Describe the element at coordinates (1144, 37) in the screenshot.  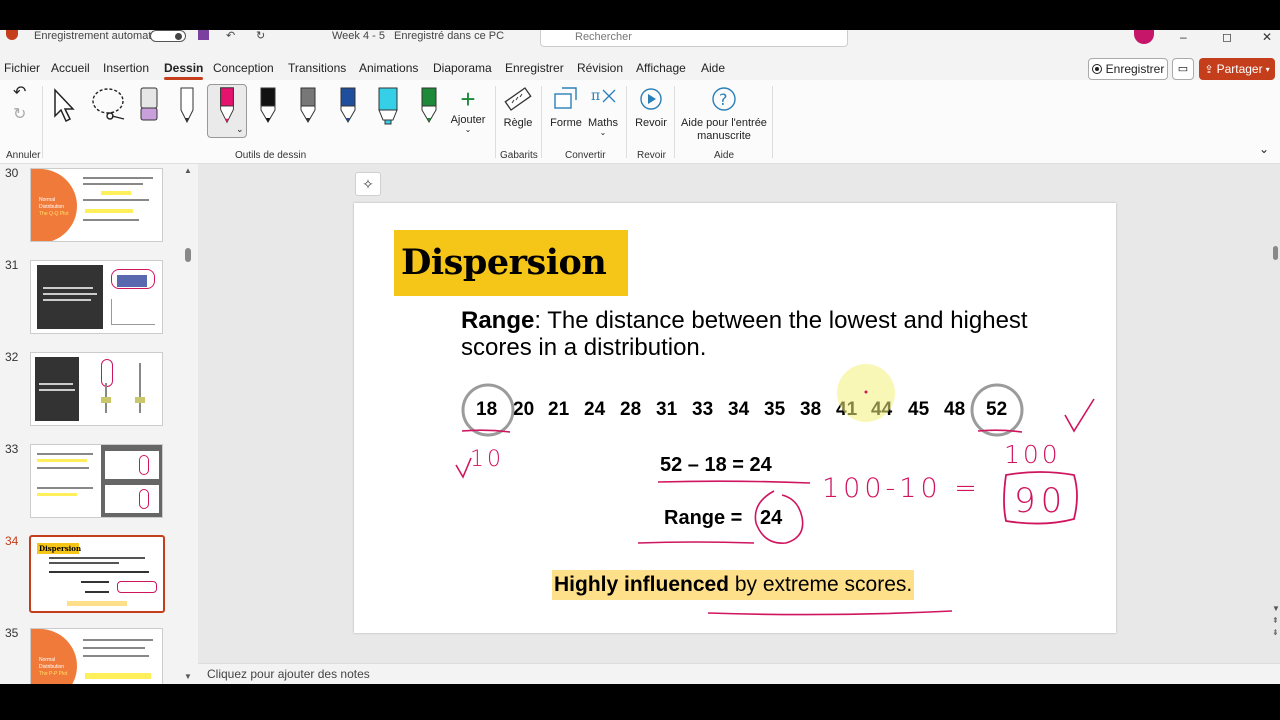
I see `avatar` at that location.